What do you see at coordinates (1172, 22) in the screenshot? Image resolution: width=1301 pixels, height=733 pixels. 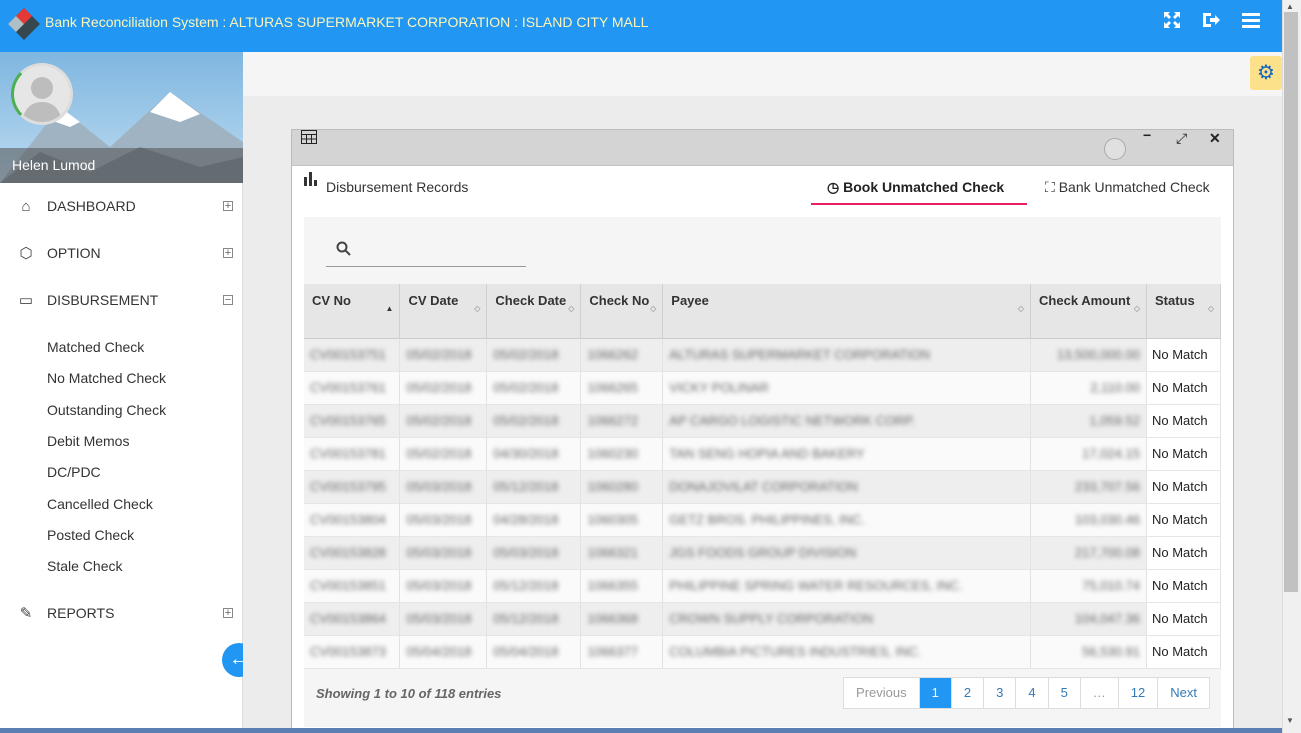 I see `fullscreen-icon` at bounding box center [1172, 22].